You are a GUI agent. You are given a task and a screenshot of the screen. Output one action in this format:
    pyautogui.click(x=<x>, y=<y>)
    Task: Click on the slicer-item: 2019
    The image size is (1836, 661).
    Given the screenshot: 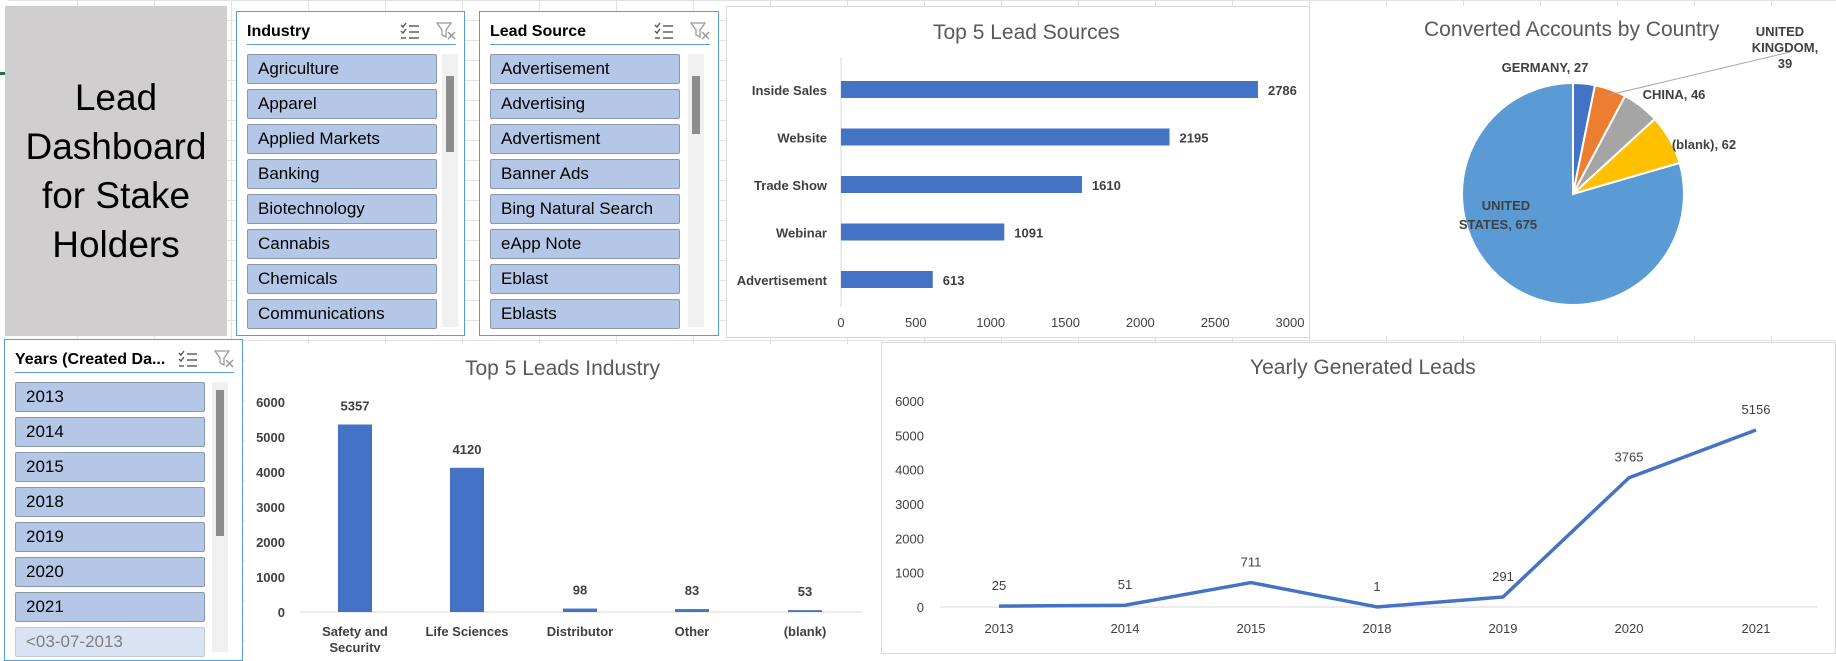 What is the action you would take?
    pyautogui.click(x=110, y=537)
    